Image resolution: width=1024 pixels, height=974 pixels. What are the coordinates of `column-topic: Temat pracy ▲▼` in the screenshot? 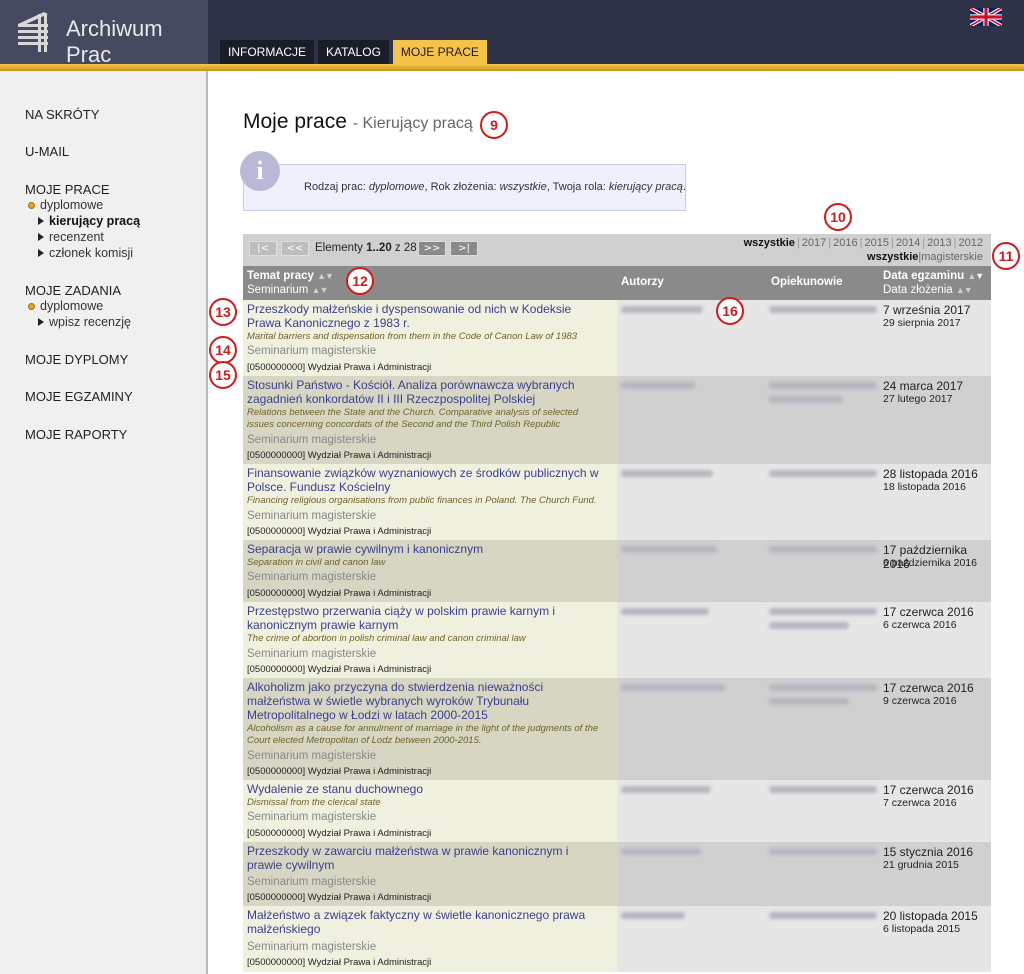 It's located at (290, 276).